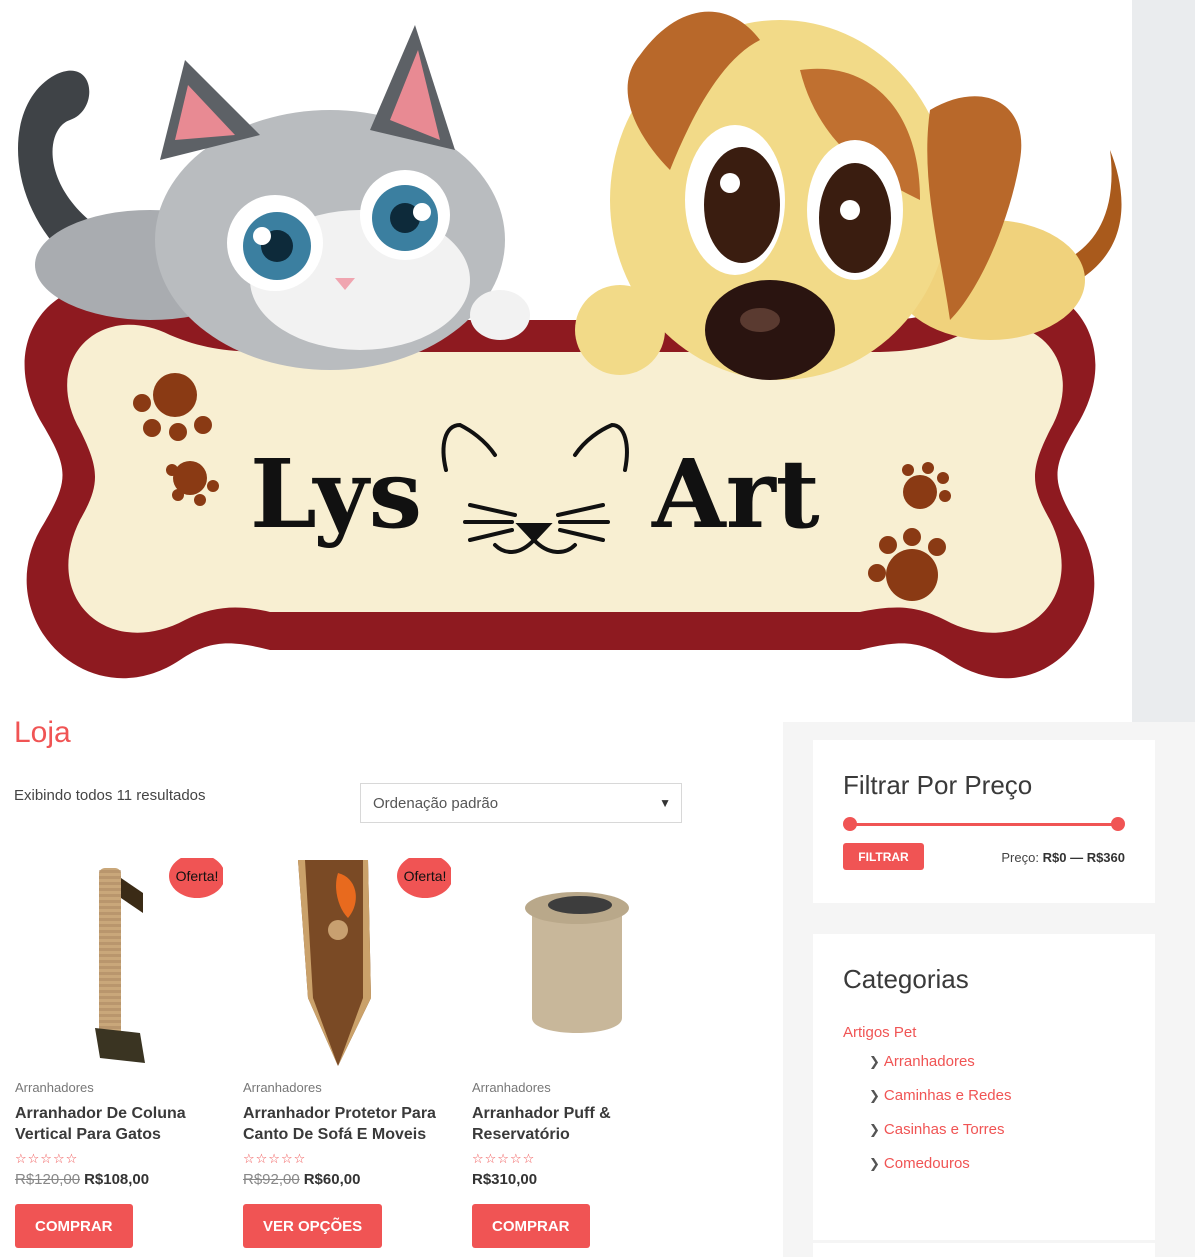  What do you see at coordinates (122, 1124) in the screenshot?
I see `product-title: Arranhador De Coluna Vertical Para Gatos` at bounding box center [122, 1124].